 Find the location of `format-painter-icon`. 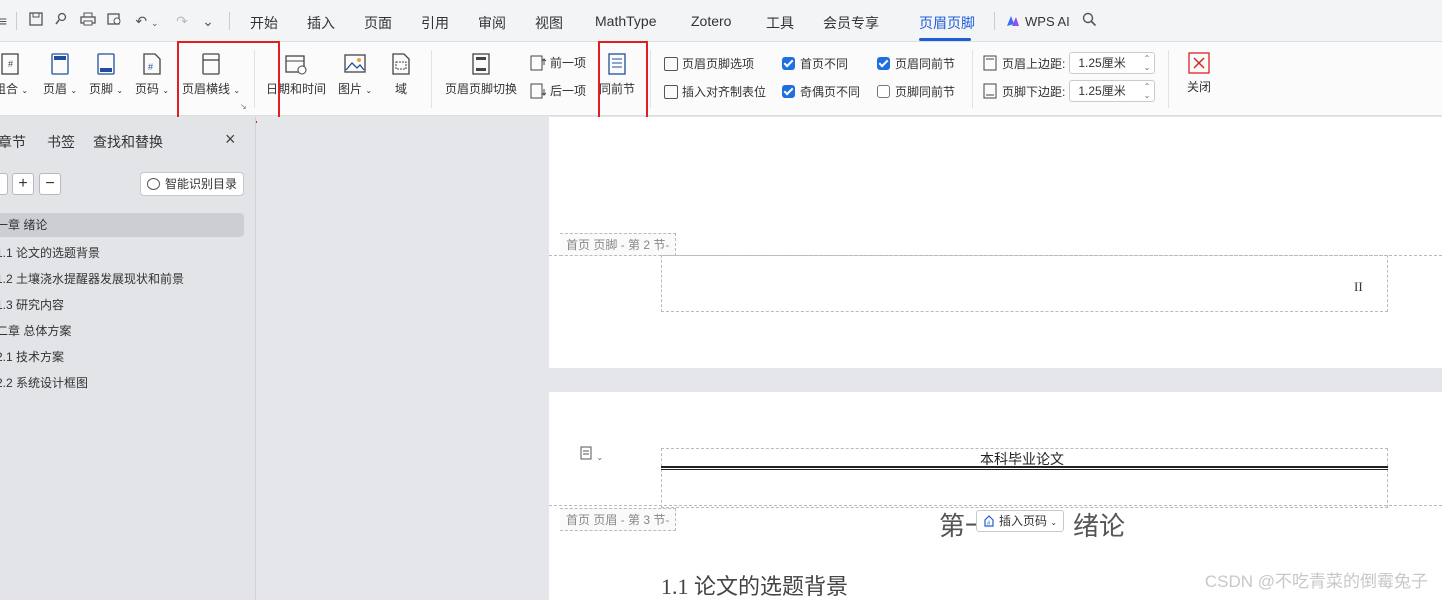

format-painter-icon is located at coordinates (61, 21).